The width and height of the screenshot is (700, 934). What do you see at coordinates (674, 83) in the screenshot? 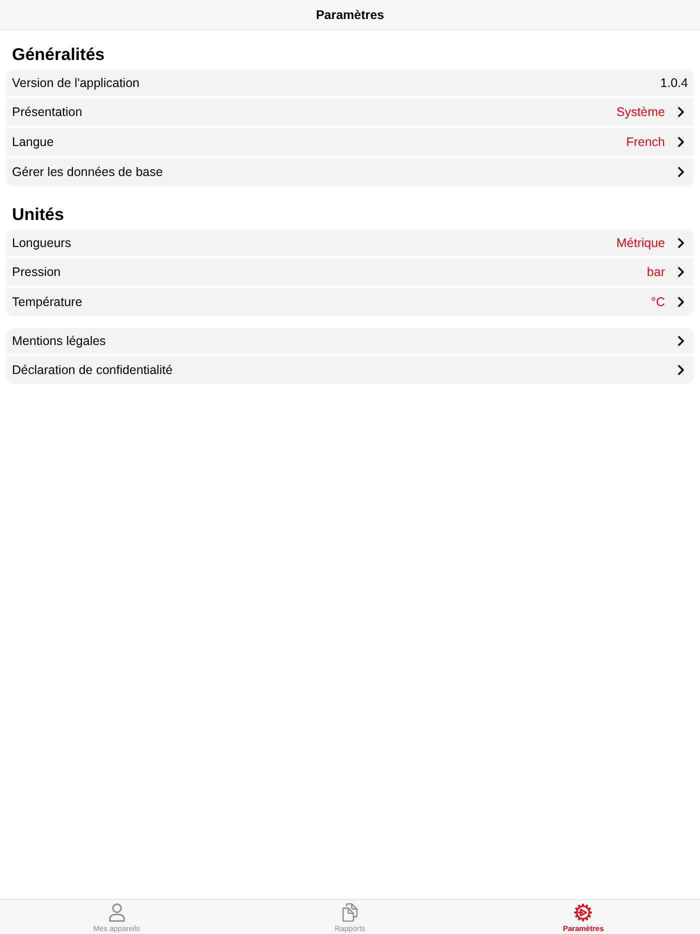
I see `row-value: 1.0.4` at bounding box center [674, 83].